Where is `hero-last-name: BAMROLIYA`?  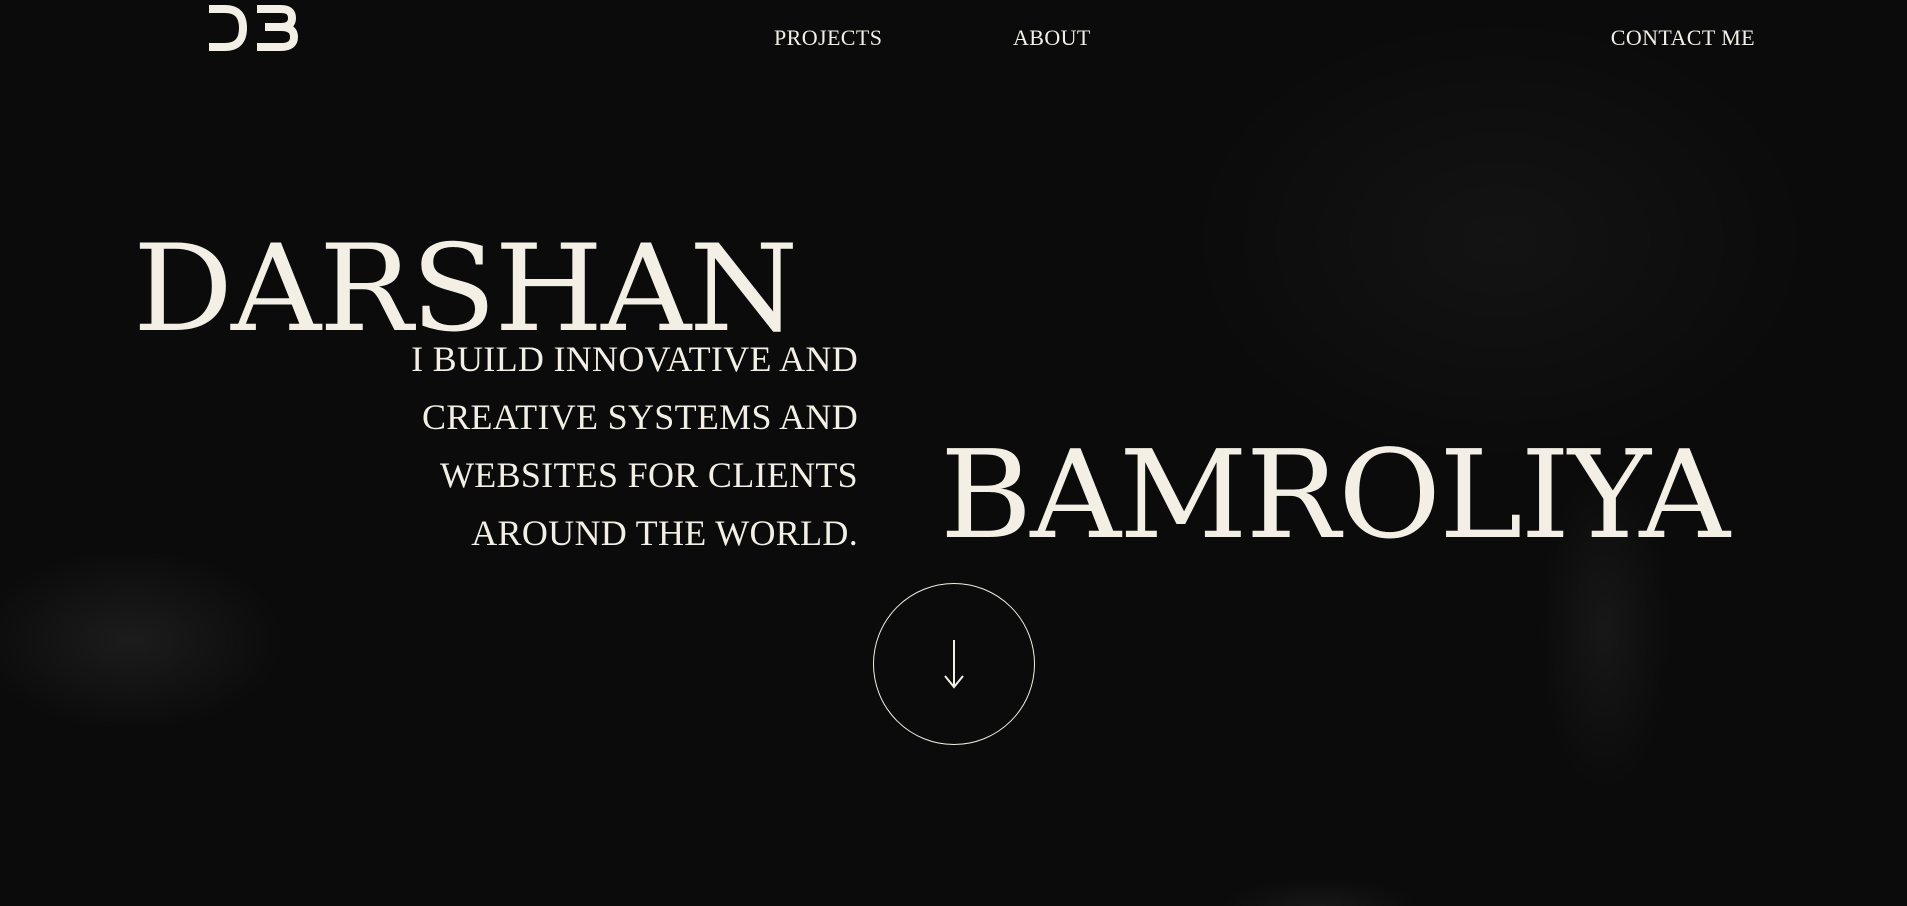
hero-last-name: BAMROLIYA is located at coordinates (1335, 494).